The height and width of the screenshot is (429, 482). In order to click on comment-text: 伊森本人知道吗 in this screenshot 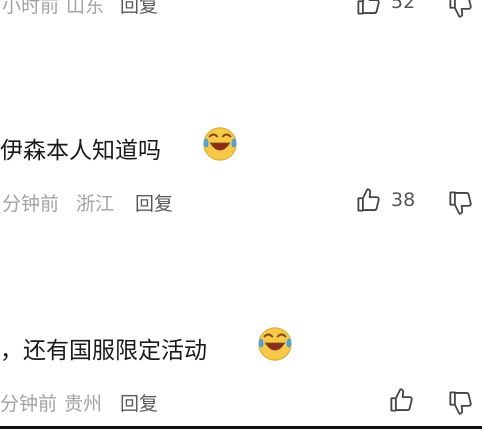, I will do `click(80, 151)`.